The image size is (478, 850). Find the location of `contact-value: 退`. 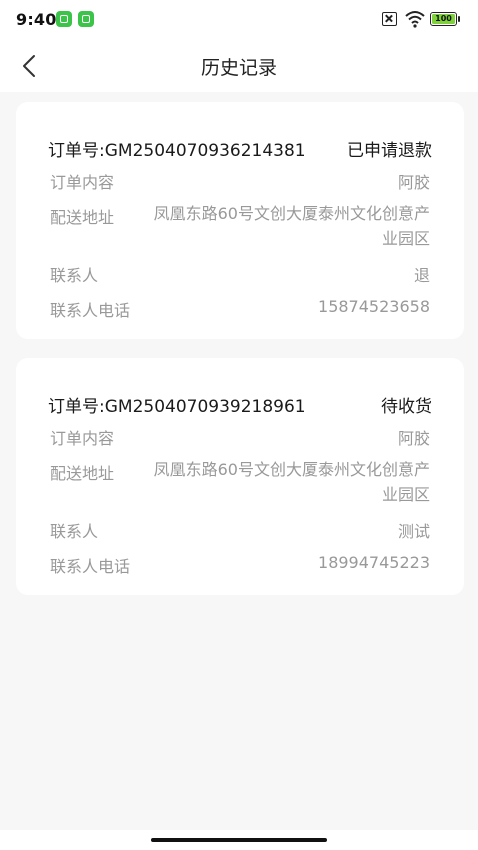

contact-value: 退 is located at coordinates (421, 275).